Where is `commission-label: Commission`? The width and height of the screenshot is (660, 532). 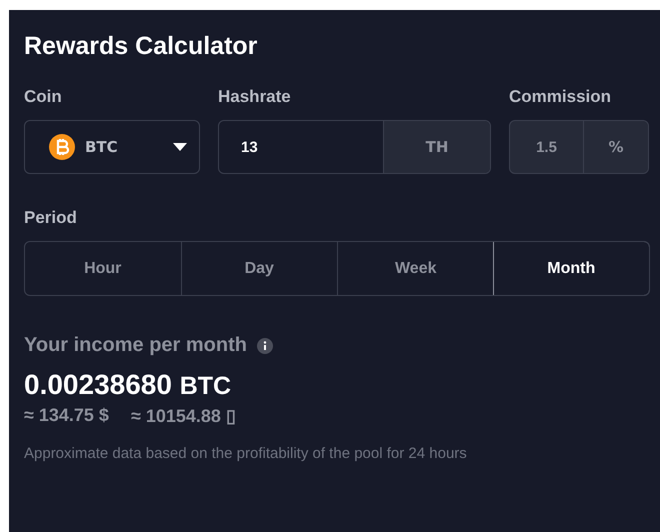
commission-label: Commission is located at coordinates (560, 97).